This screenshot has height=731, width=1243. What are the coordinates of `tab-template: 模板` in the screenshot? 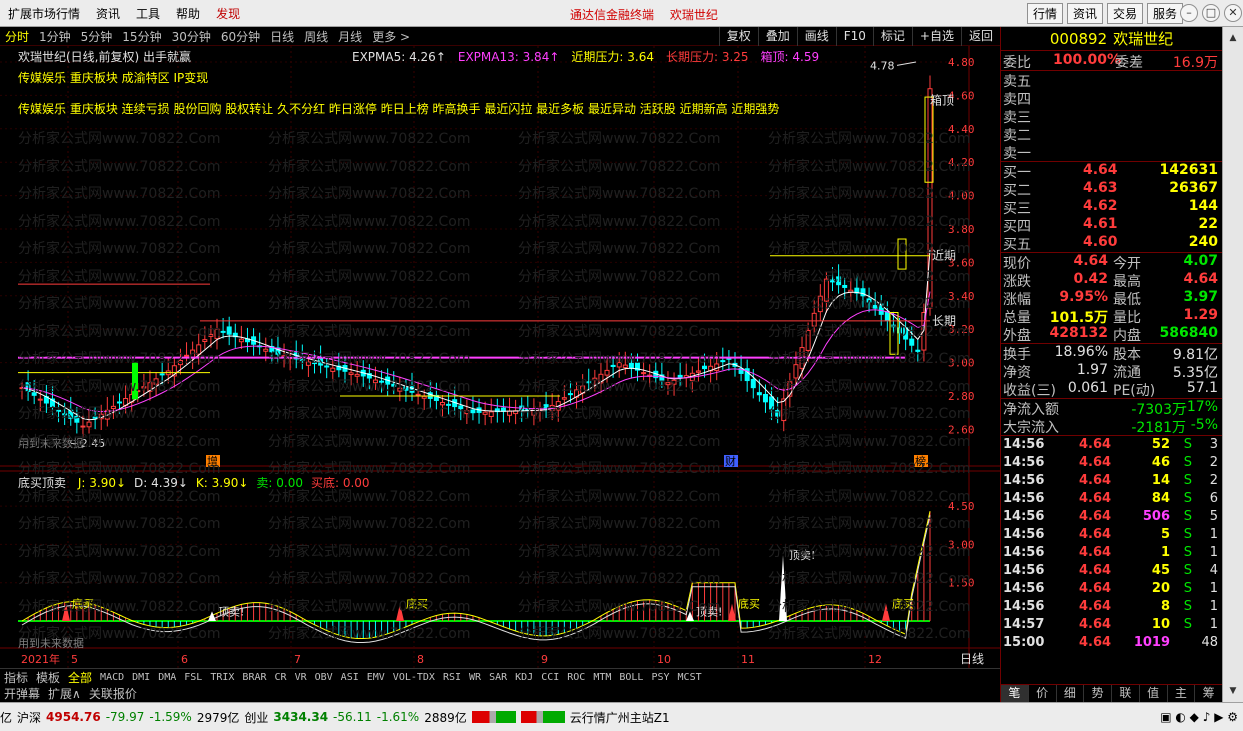 It's located at (48, 677).